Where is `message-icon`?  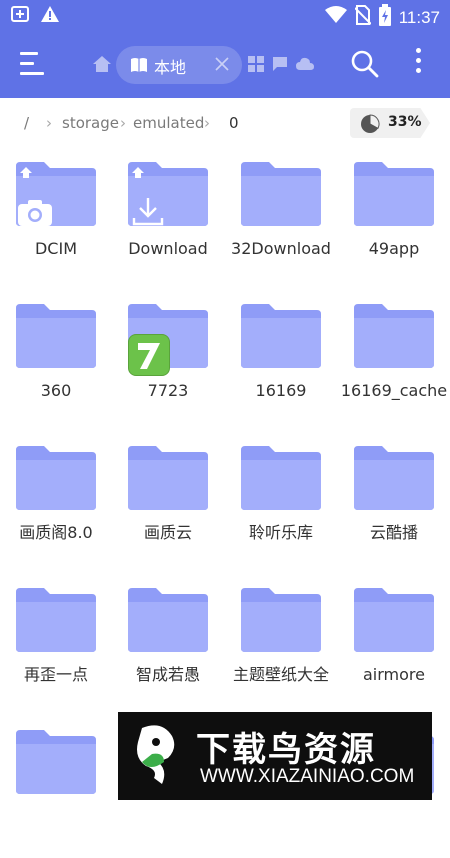 message-icon is located at coordinates (280, 66).